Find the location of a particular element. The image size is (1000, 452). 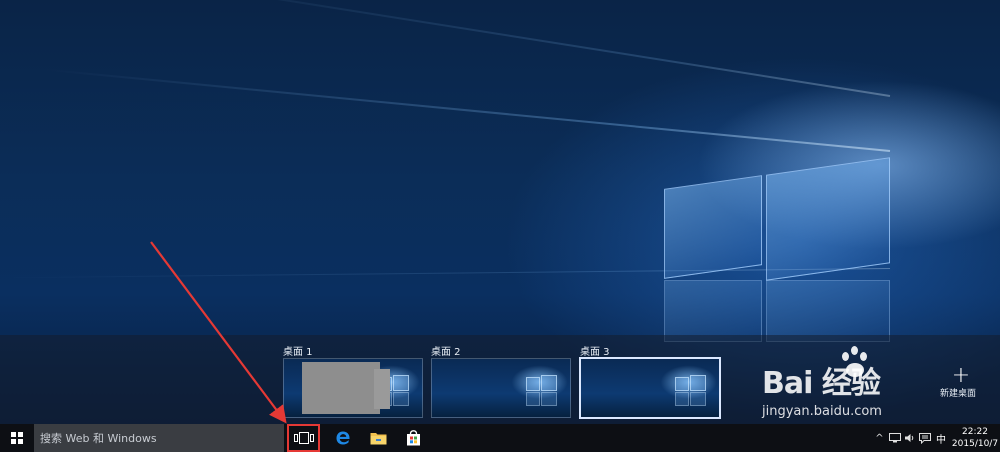

edge-button is located at coordinates (343, 438).